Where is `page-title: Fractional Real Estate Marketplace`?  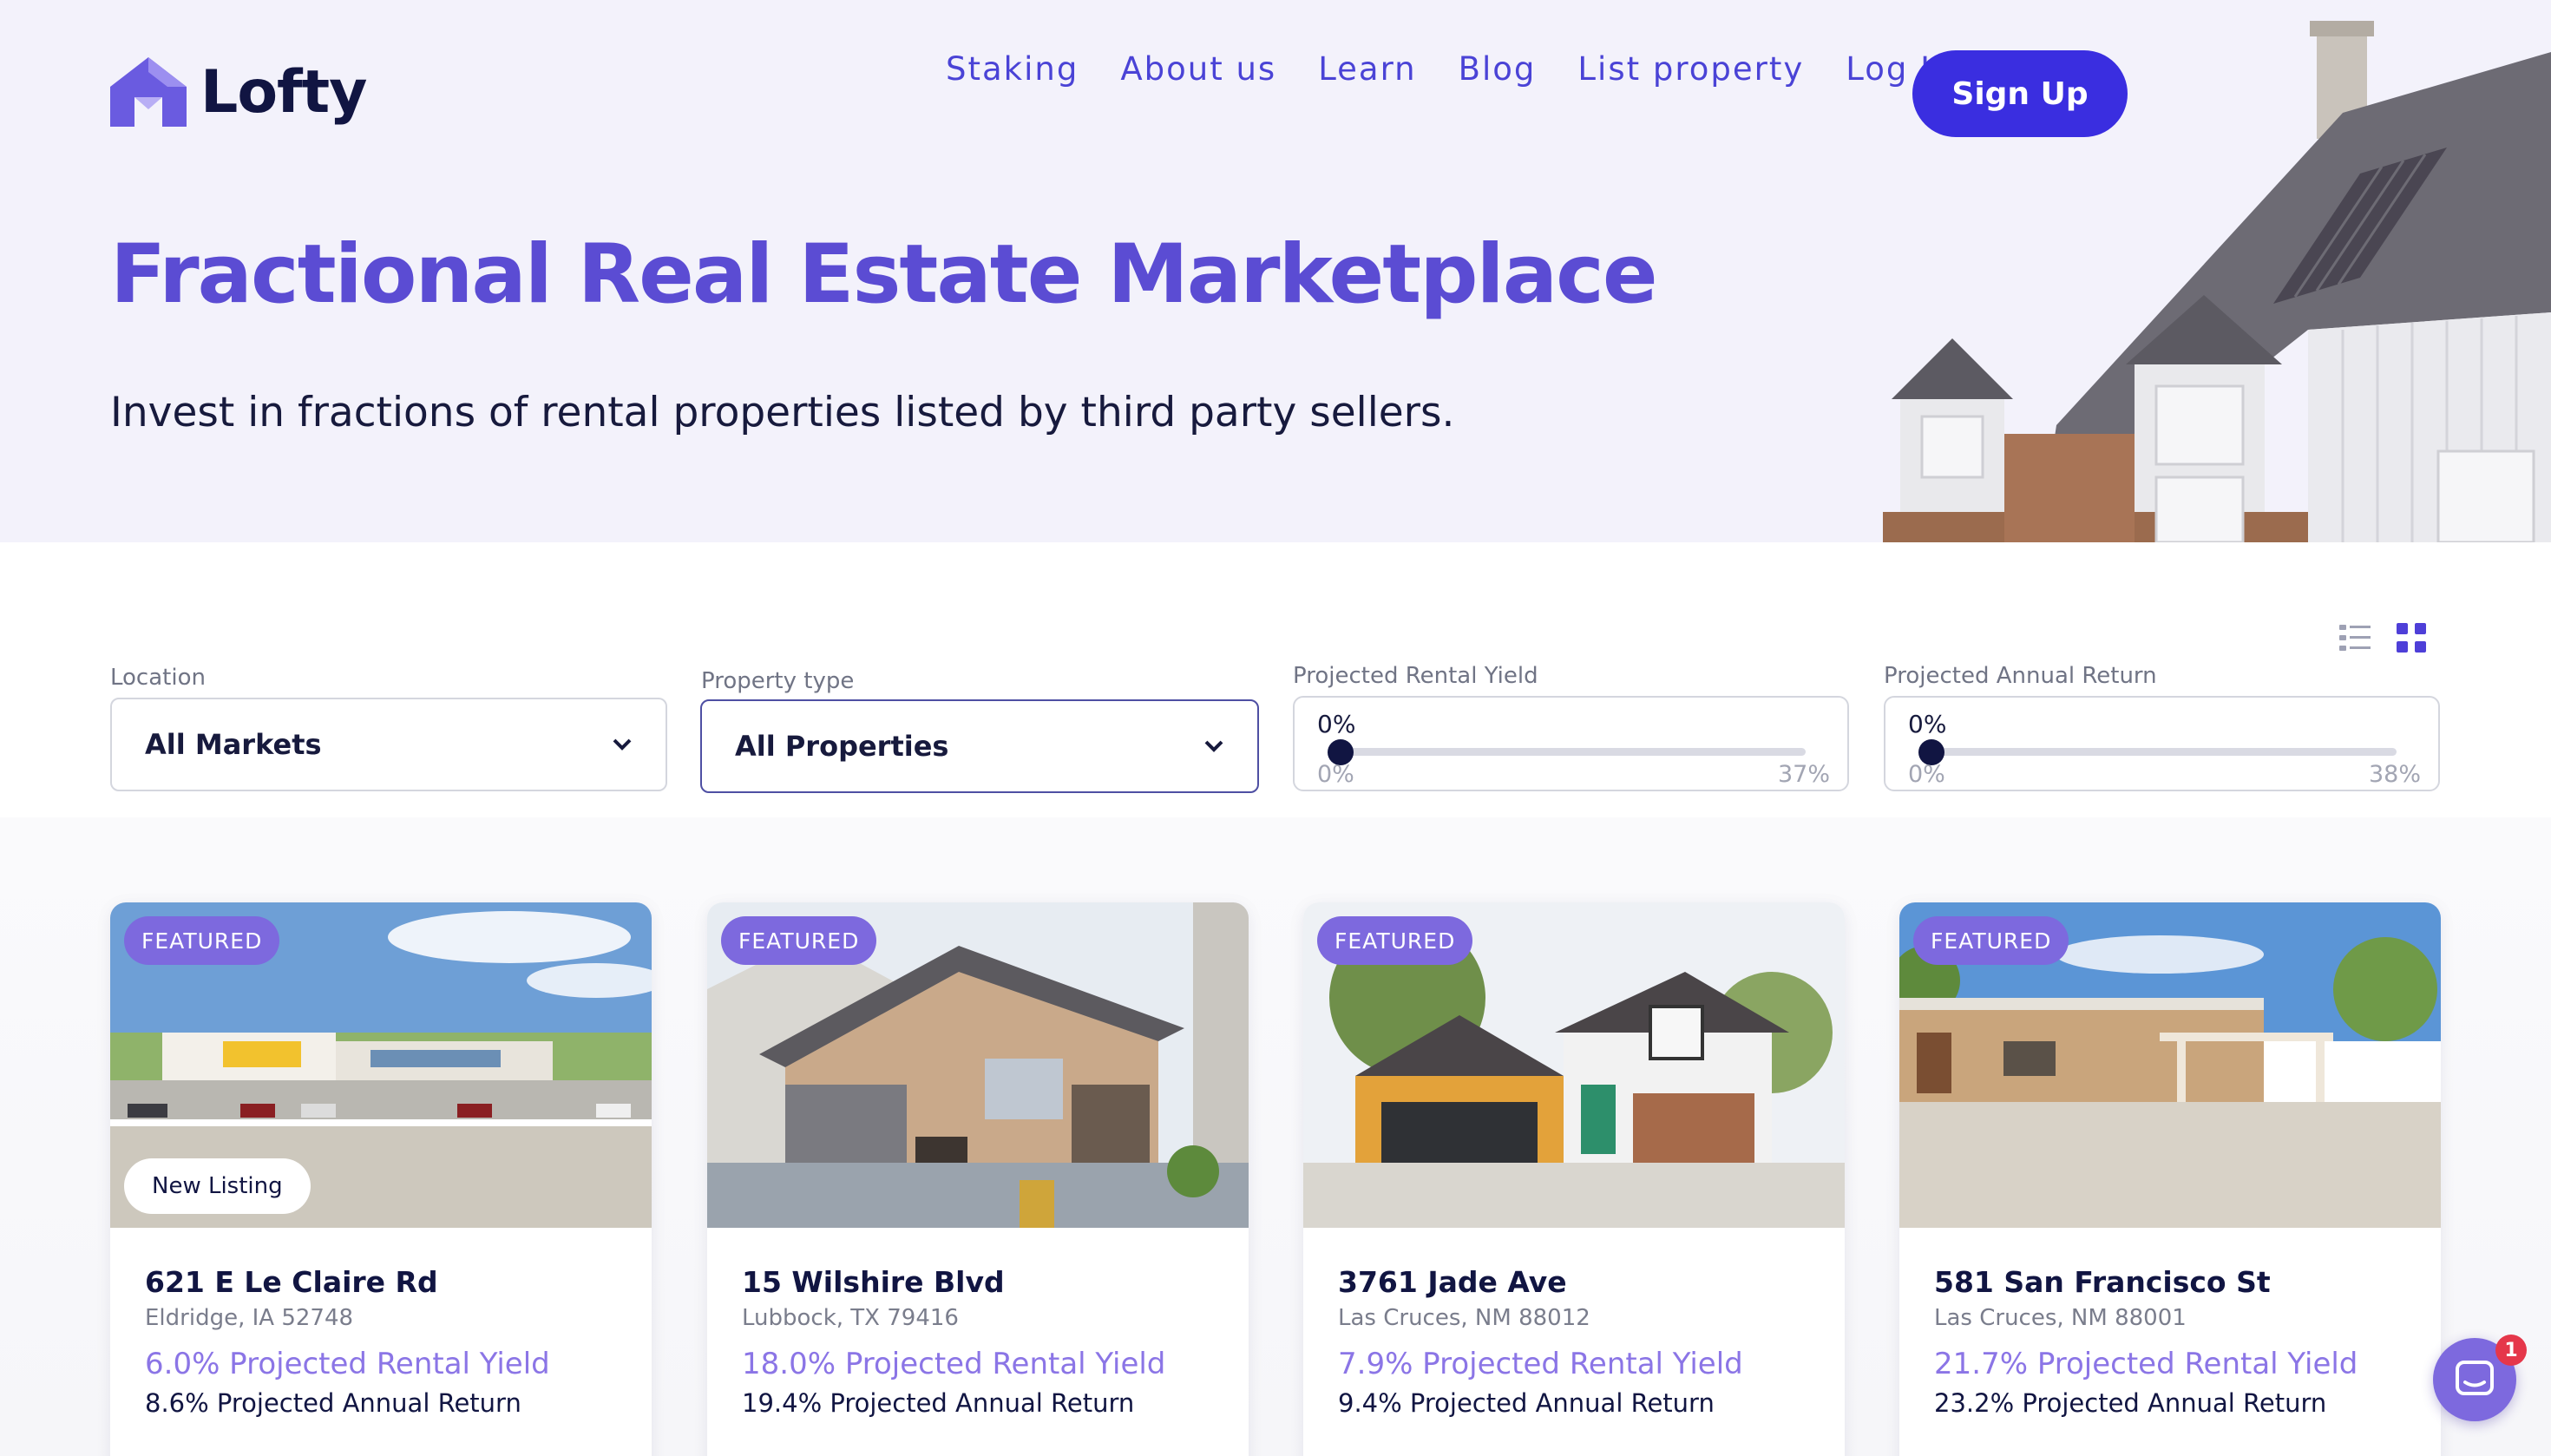
page-title: Fractional Real Estate Marketplace is located at coordinates (884, 274).